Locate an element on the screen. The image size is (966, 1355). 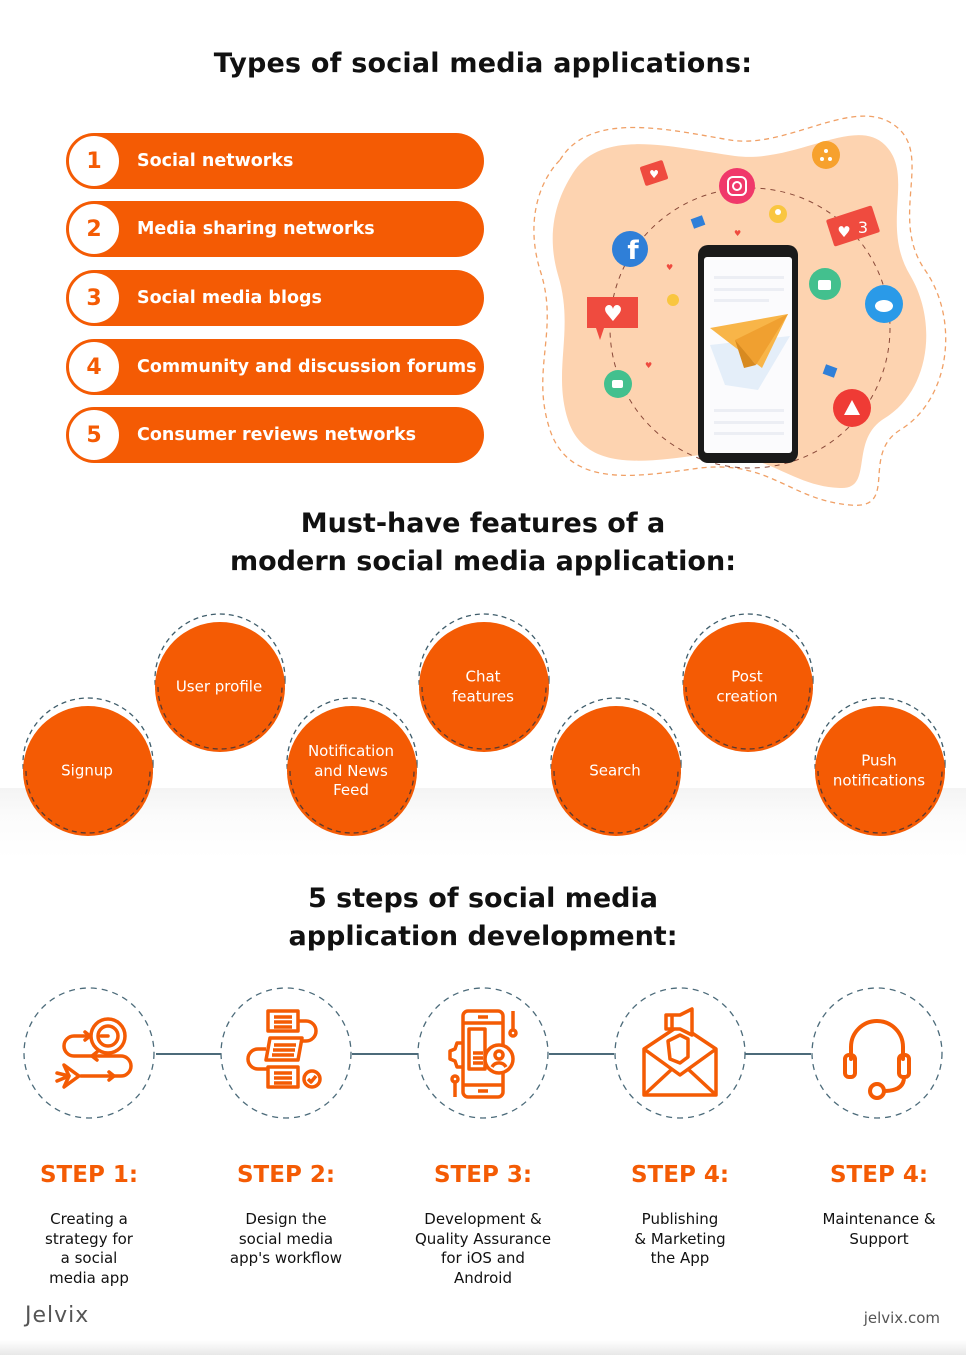
step-1-icon-circle is located at coordinates (89, 1053).